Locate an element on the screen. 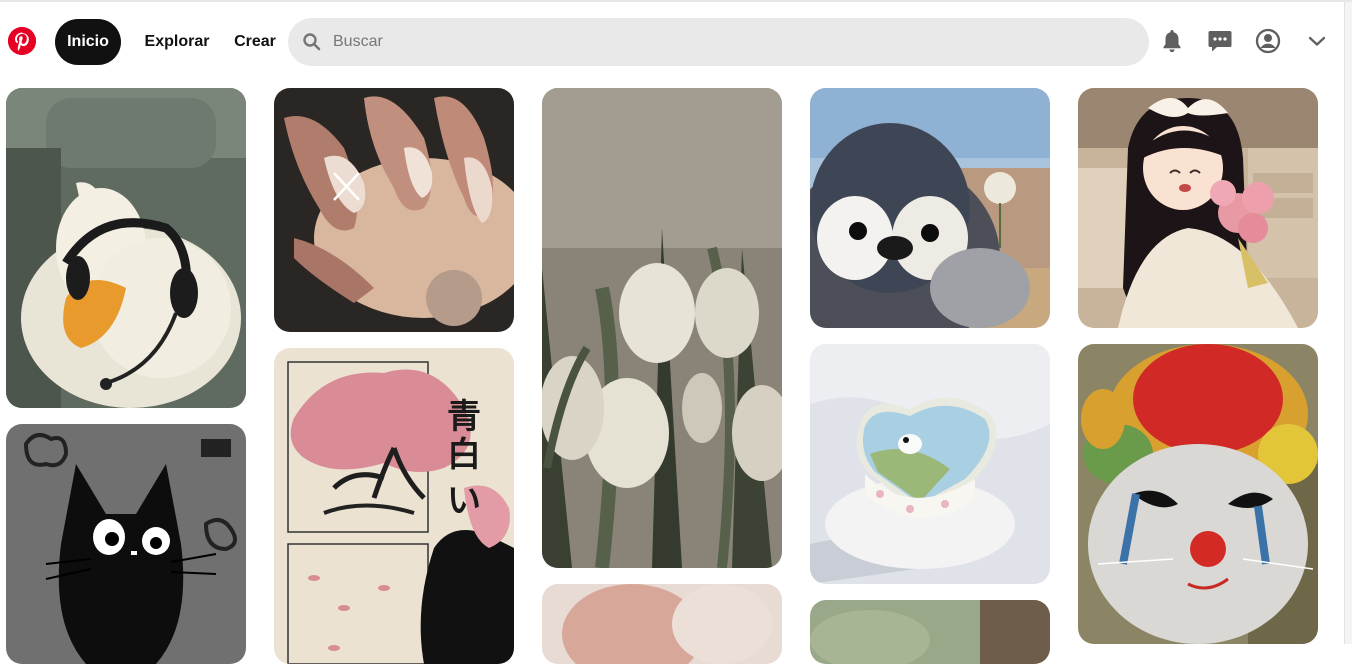 The width and height of the screenshot is (1352, 664). profile-icon is located at coordinates (1268, 41).